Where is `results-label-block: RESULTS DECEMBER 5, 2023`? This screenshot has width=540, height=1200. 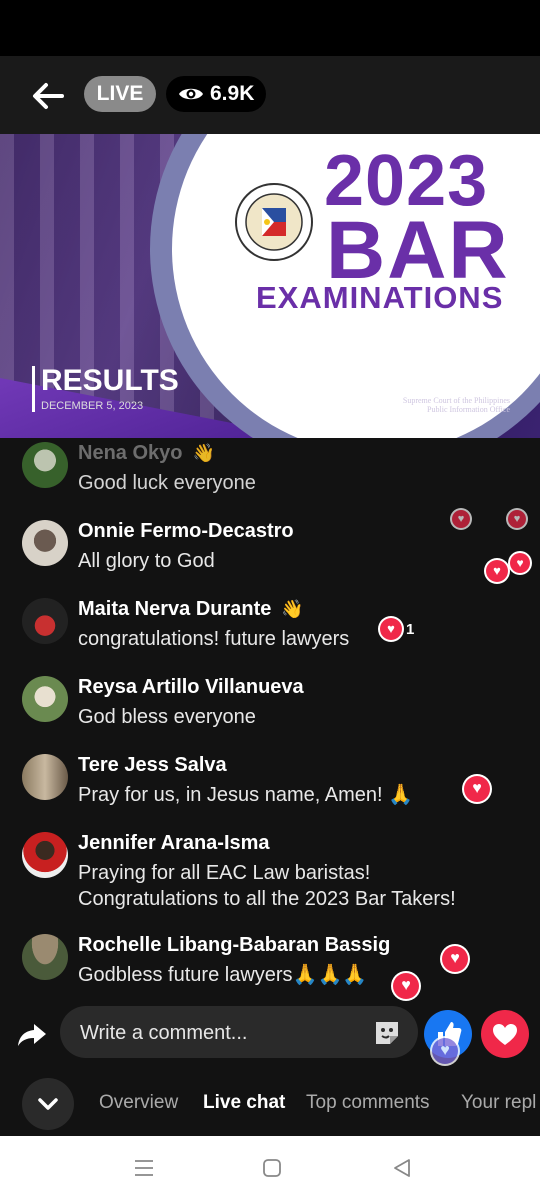
results-label-block: RESULTS DECEMBER 5, 2023 is located at coordinates (105, 389).